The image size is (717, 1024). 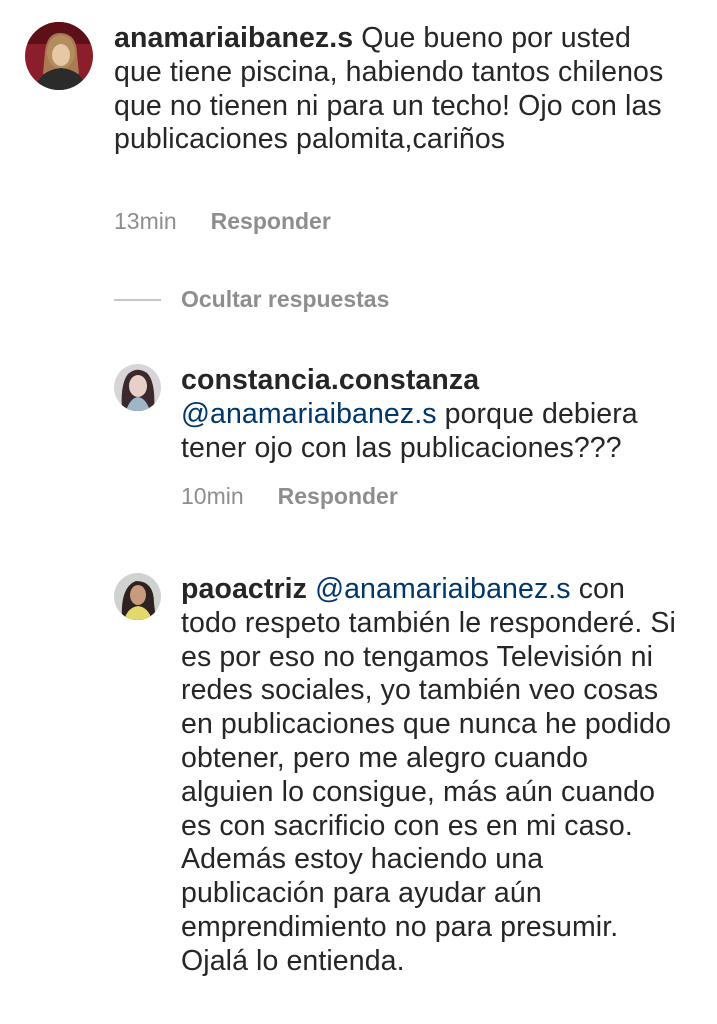 What do you see at coordinates (137, 299) in the screenshot?
I see `divider-line` at bounding box center [137, 299].